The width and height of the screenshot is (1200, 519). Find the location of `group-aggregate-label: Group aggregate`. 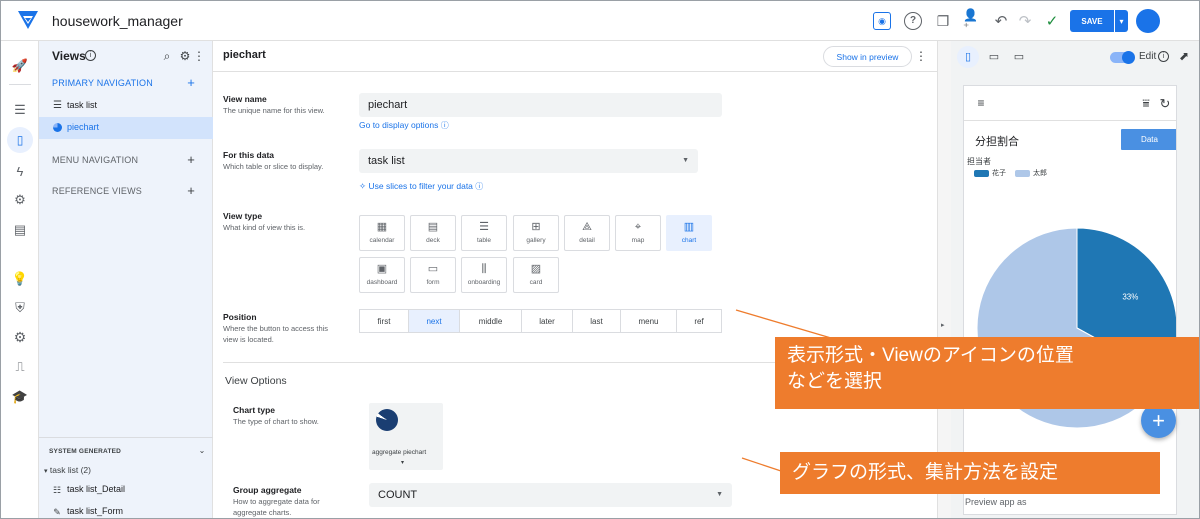

group-aggregate-label: Group aggregate is located at coordinates (267, 490).